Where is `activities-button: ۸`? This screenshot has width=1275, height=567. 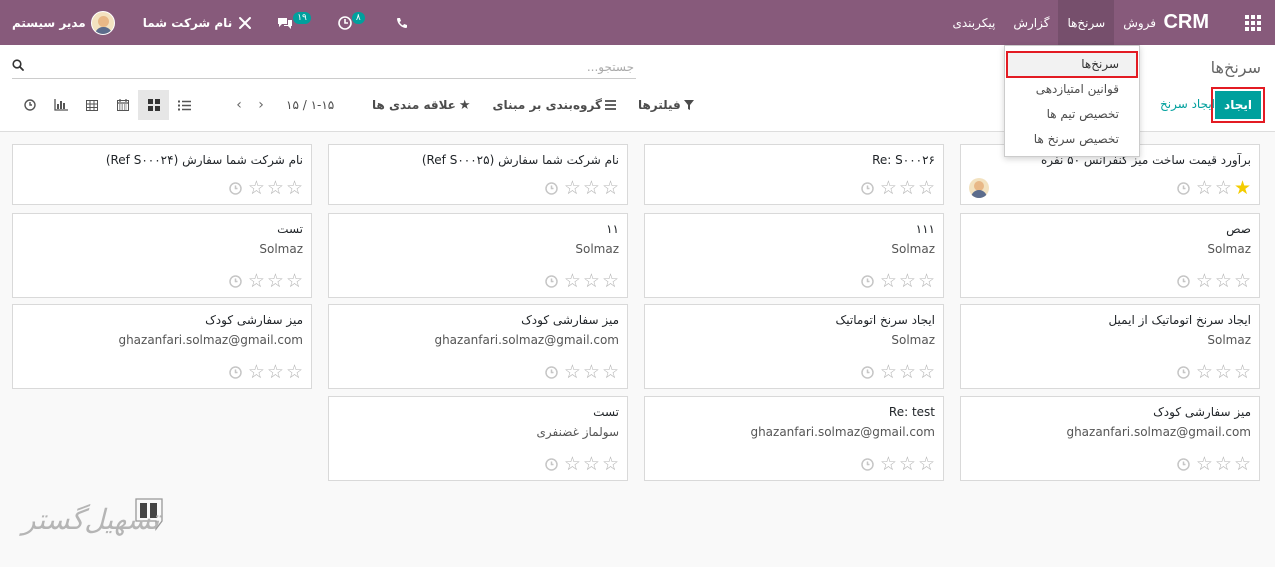
activities-button: ۸ is located at coordinates (343, 22).